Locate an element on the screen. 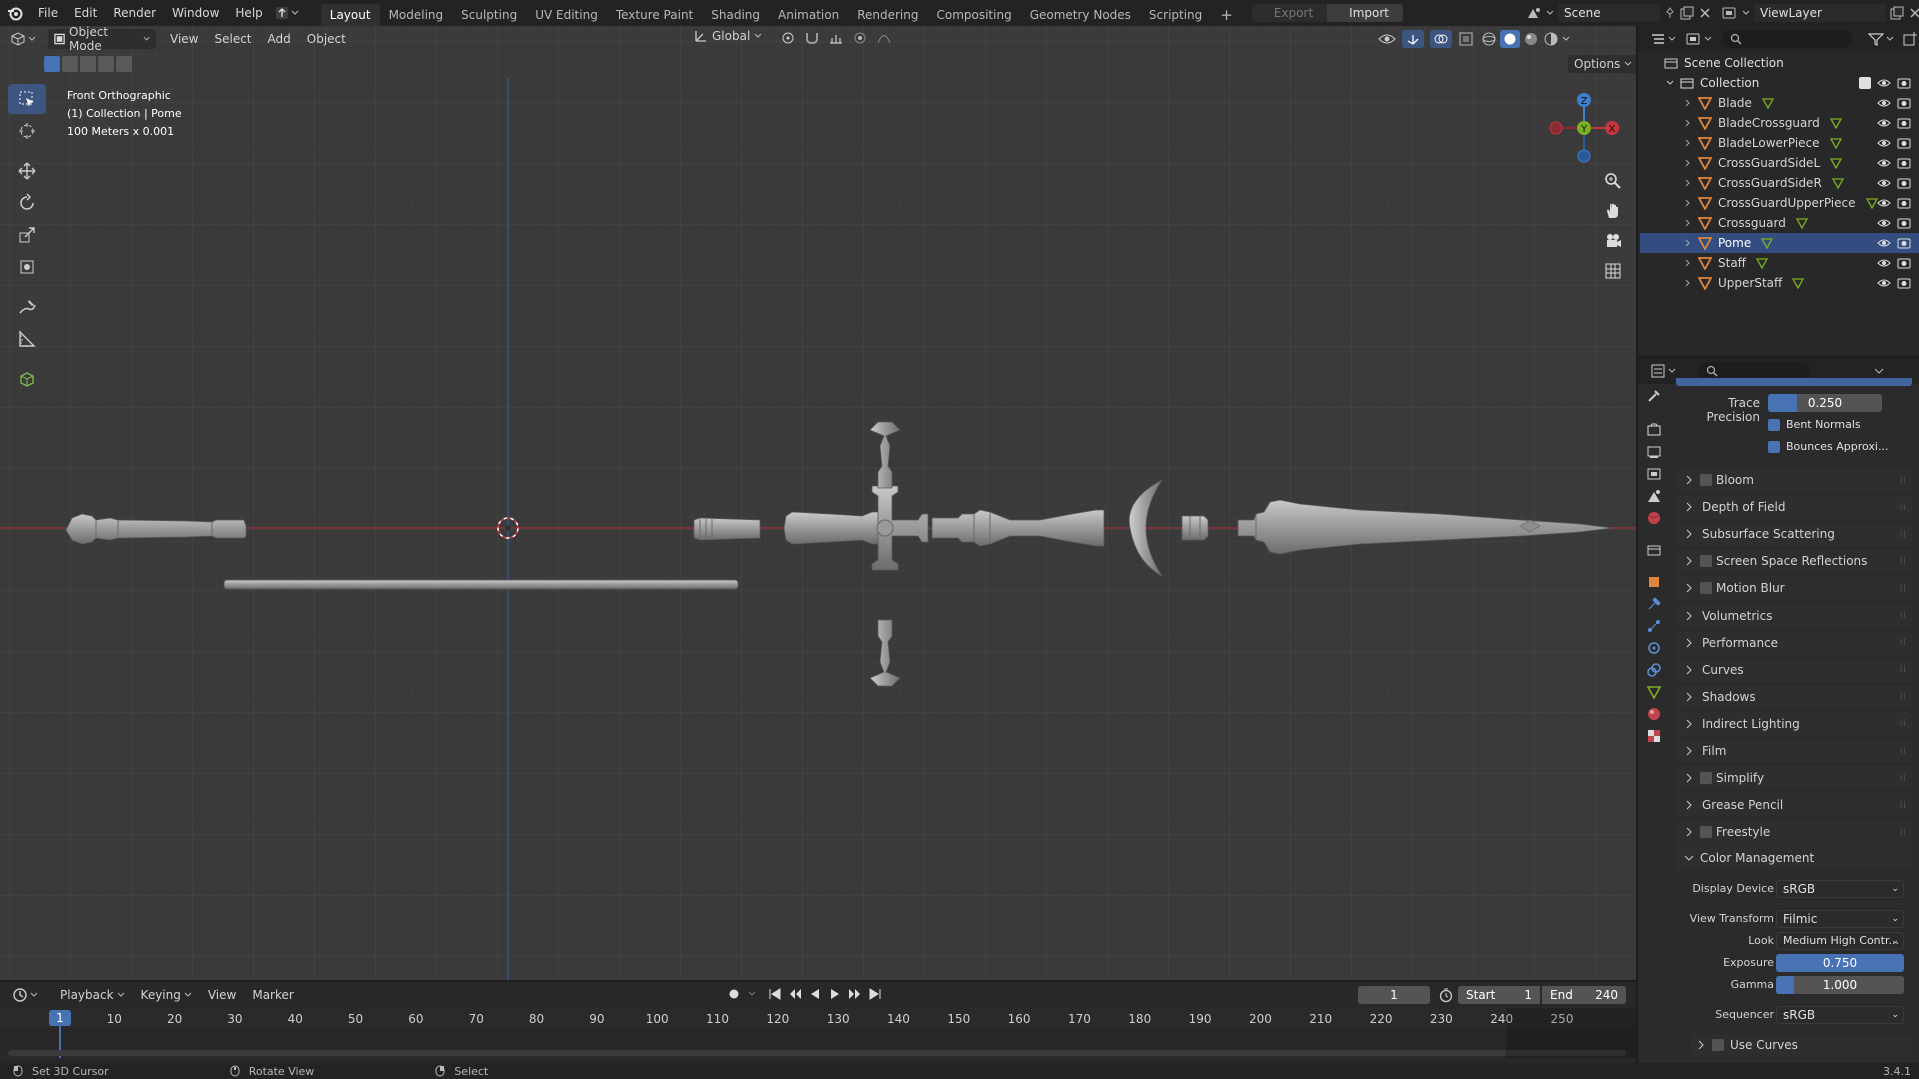 The image size is (1919, 1079). panel-bloom: Bloom ⁞⁞ is located at coordinates (1794, 480).